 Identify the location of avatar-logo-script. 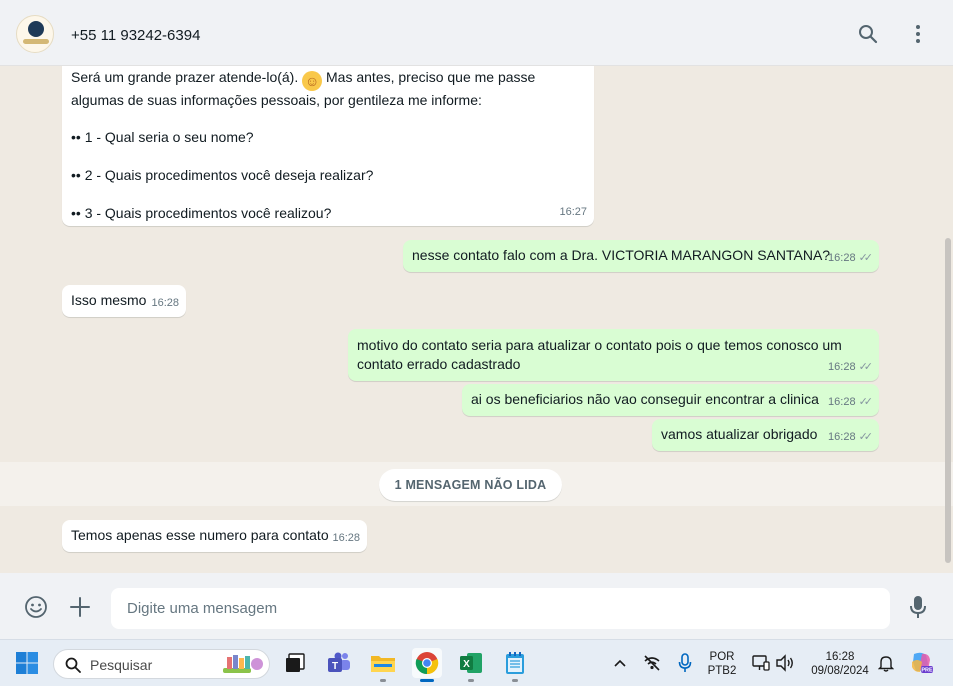
(36, 41).